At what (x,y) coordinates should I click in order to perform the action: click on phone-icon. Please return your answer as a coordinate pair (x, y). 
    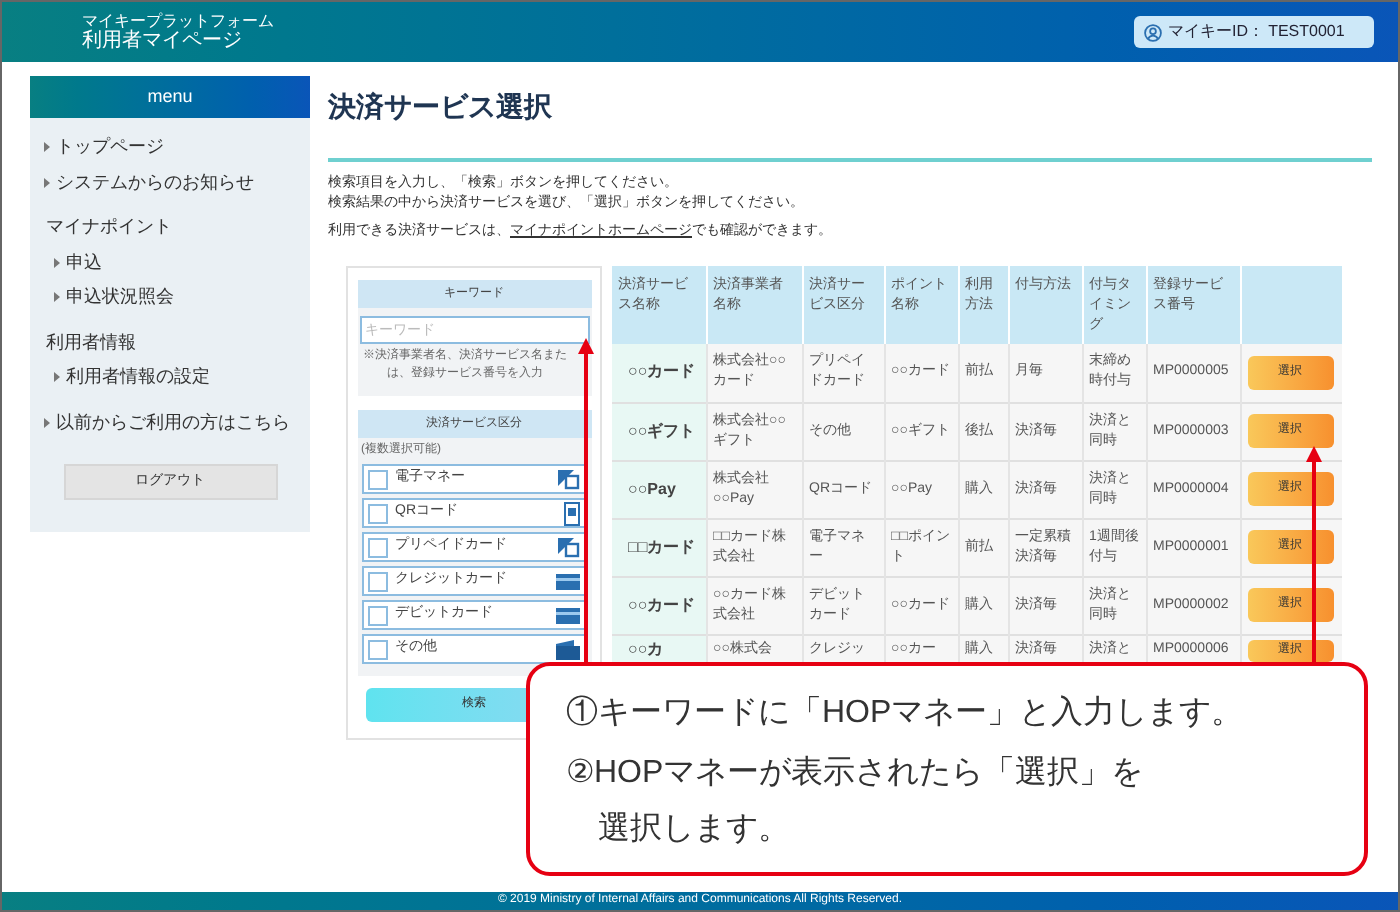
    Looking at the image, I should click on (571, 513).